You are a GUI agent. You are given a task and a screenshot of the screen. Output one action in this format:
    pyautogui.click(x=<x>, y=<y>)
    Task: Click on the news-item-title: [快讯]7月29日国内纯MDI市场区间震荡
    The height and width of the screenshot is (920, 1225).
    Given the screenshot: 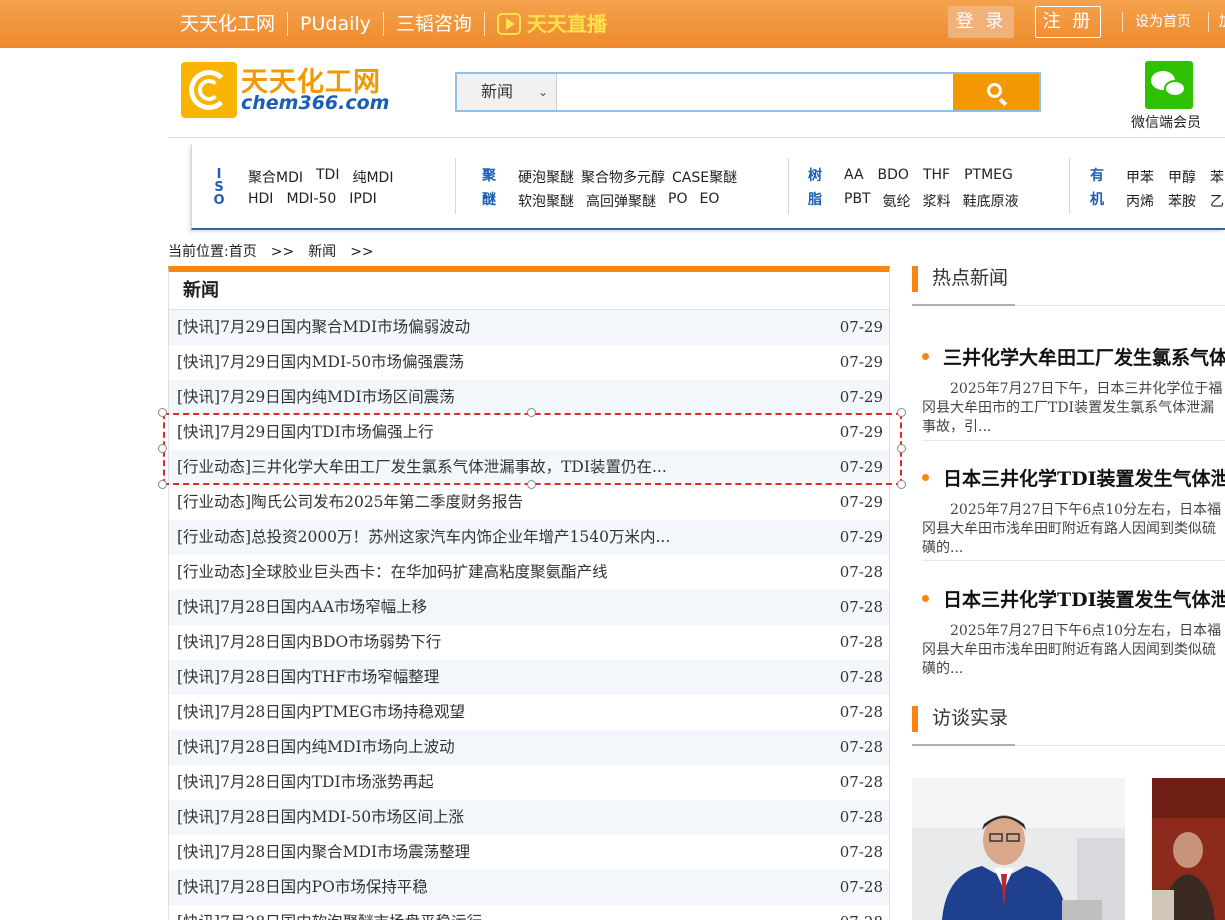 What is the action you would take?
    pyautogui.click(x=316, y=397)
    